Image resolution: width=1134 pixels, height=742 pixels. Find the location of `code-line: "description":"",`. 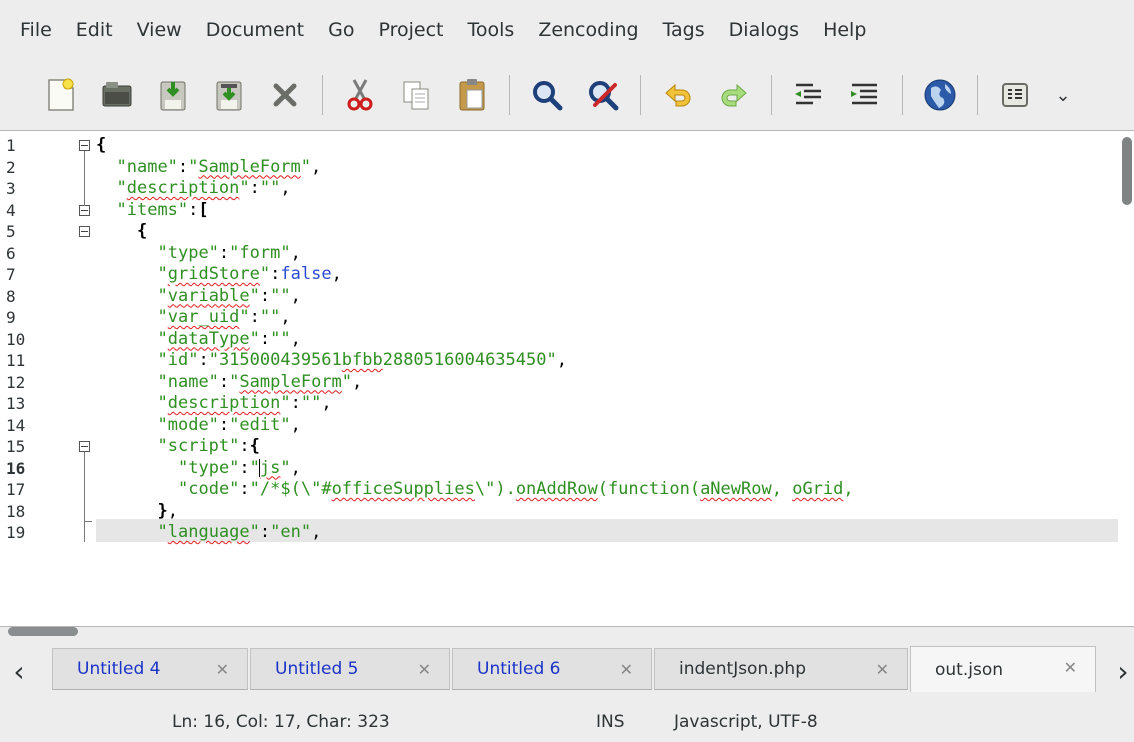

code-line: "description":"", is located at coordinates (203, 188).